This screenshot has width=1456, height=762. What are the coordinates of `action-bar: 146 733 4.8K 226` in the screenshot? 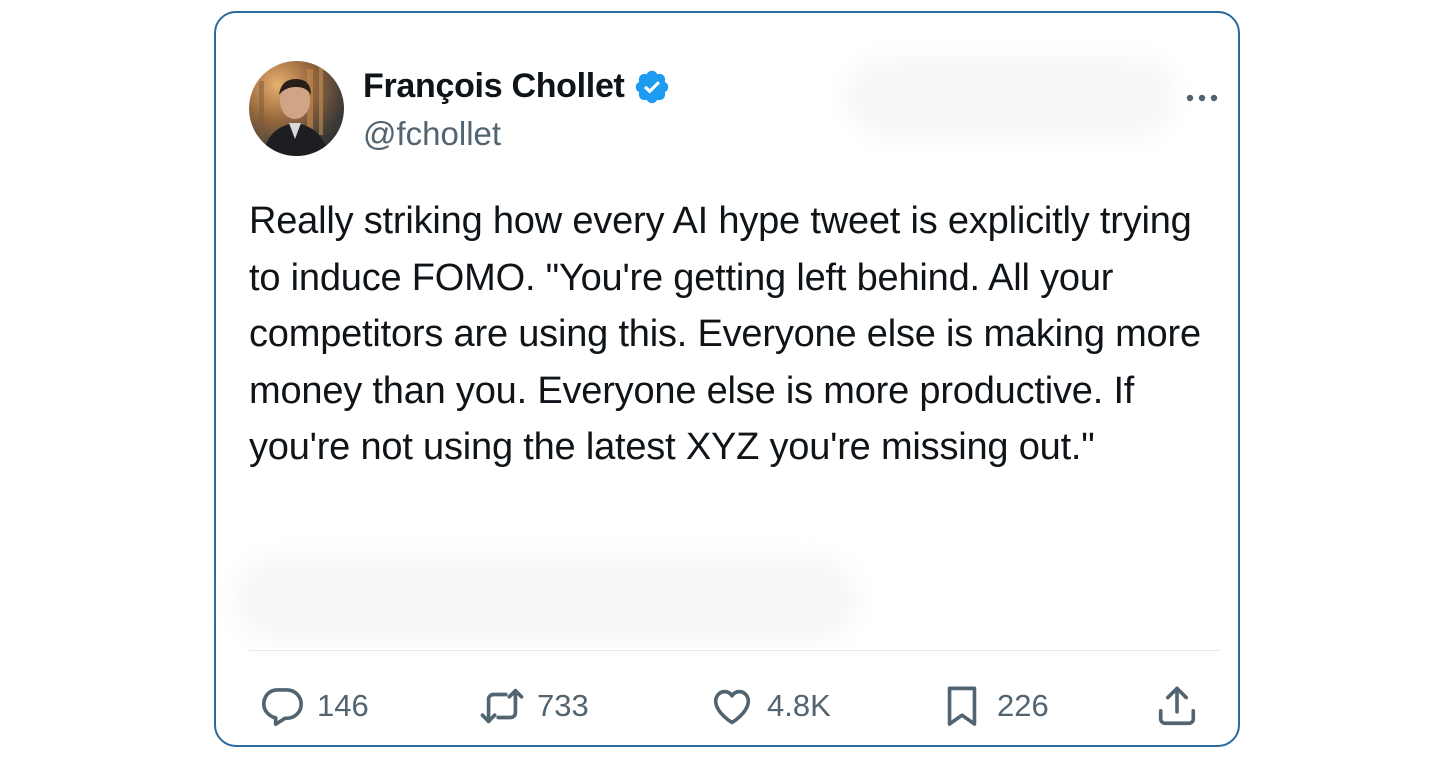 It's located at (734, 706).